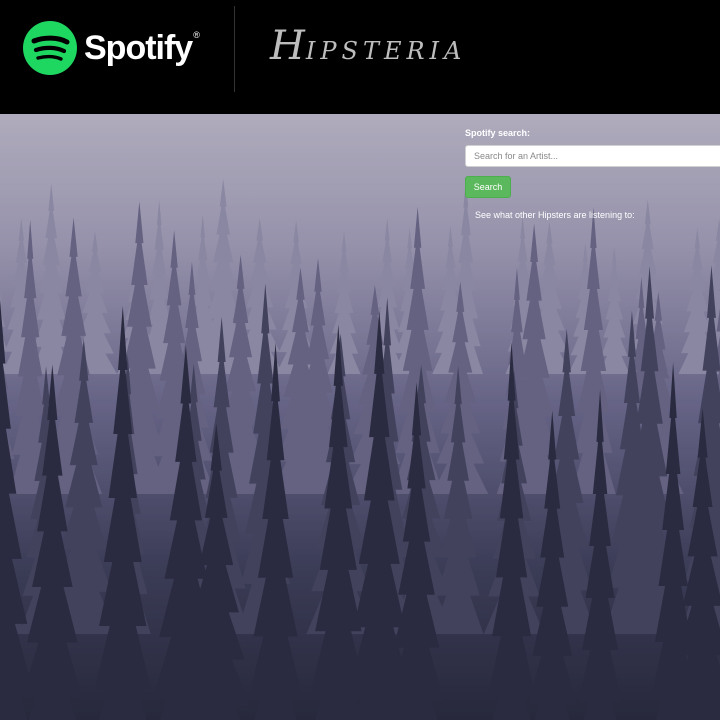  What do you see at coordinates (288, 46) in the screenshot?
I see `hipsteria-logo-initial: H` at bounding box center [288, 46].